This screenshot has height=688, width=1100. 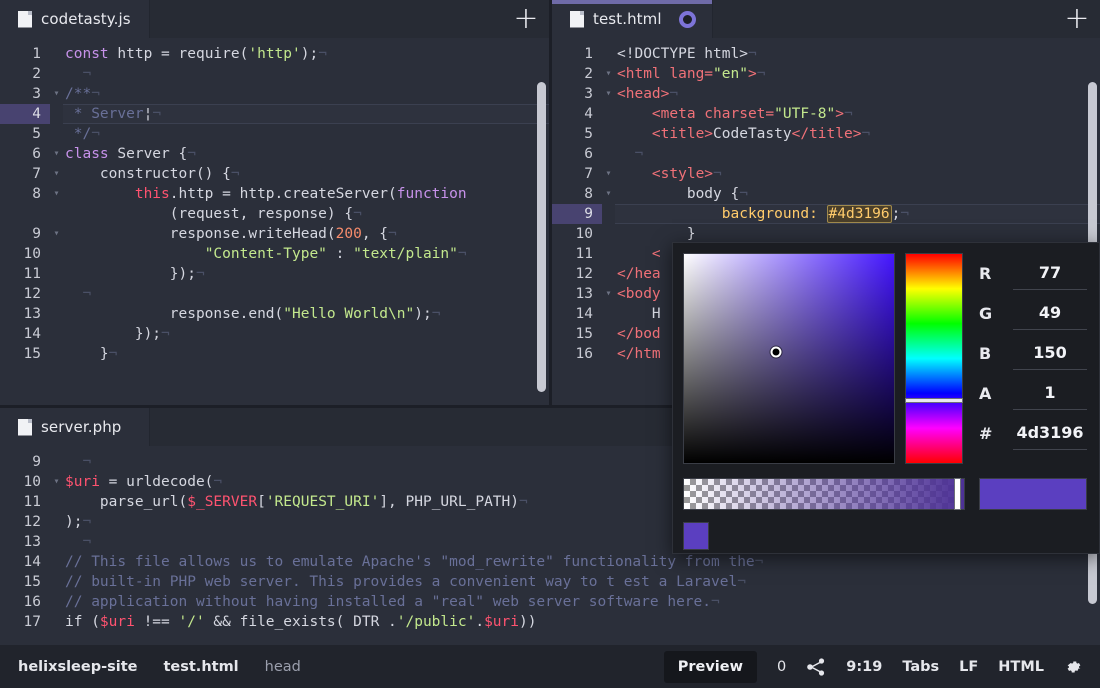 What do you see at coordinates (632, 19) in the screenshot?
I see `tab-test-html: test.html` at bounding box center [632, 19].